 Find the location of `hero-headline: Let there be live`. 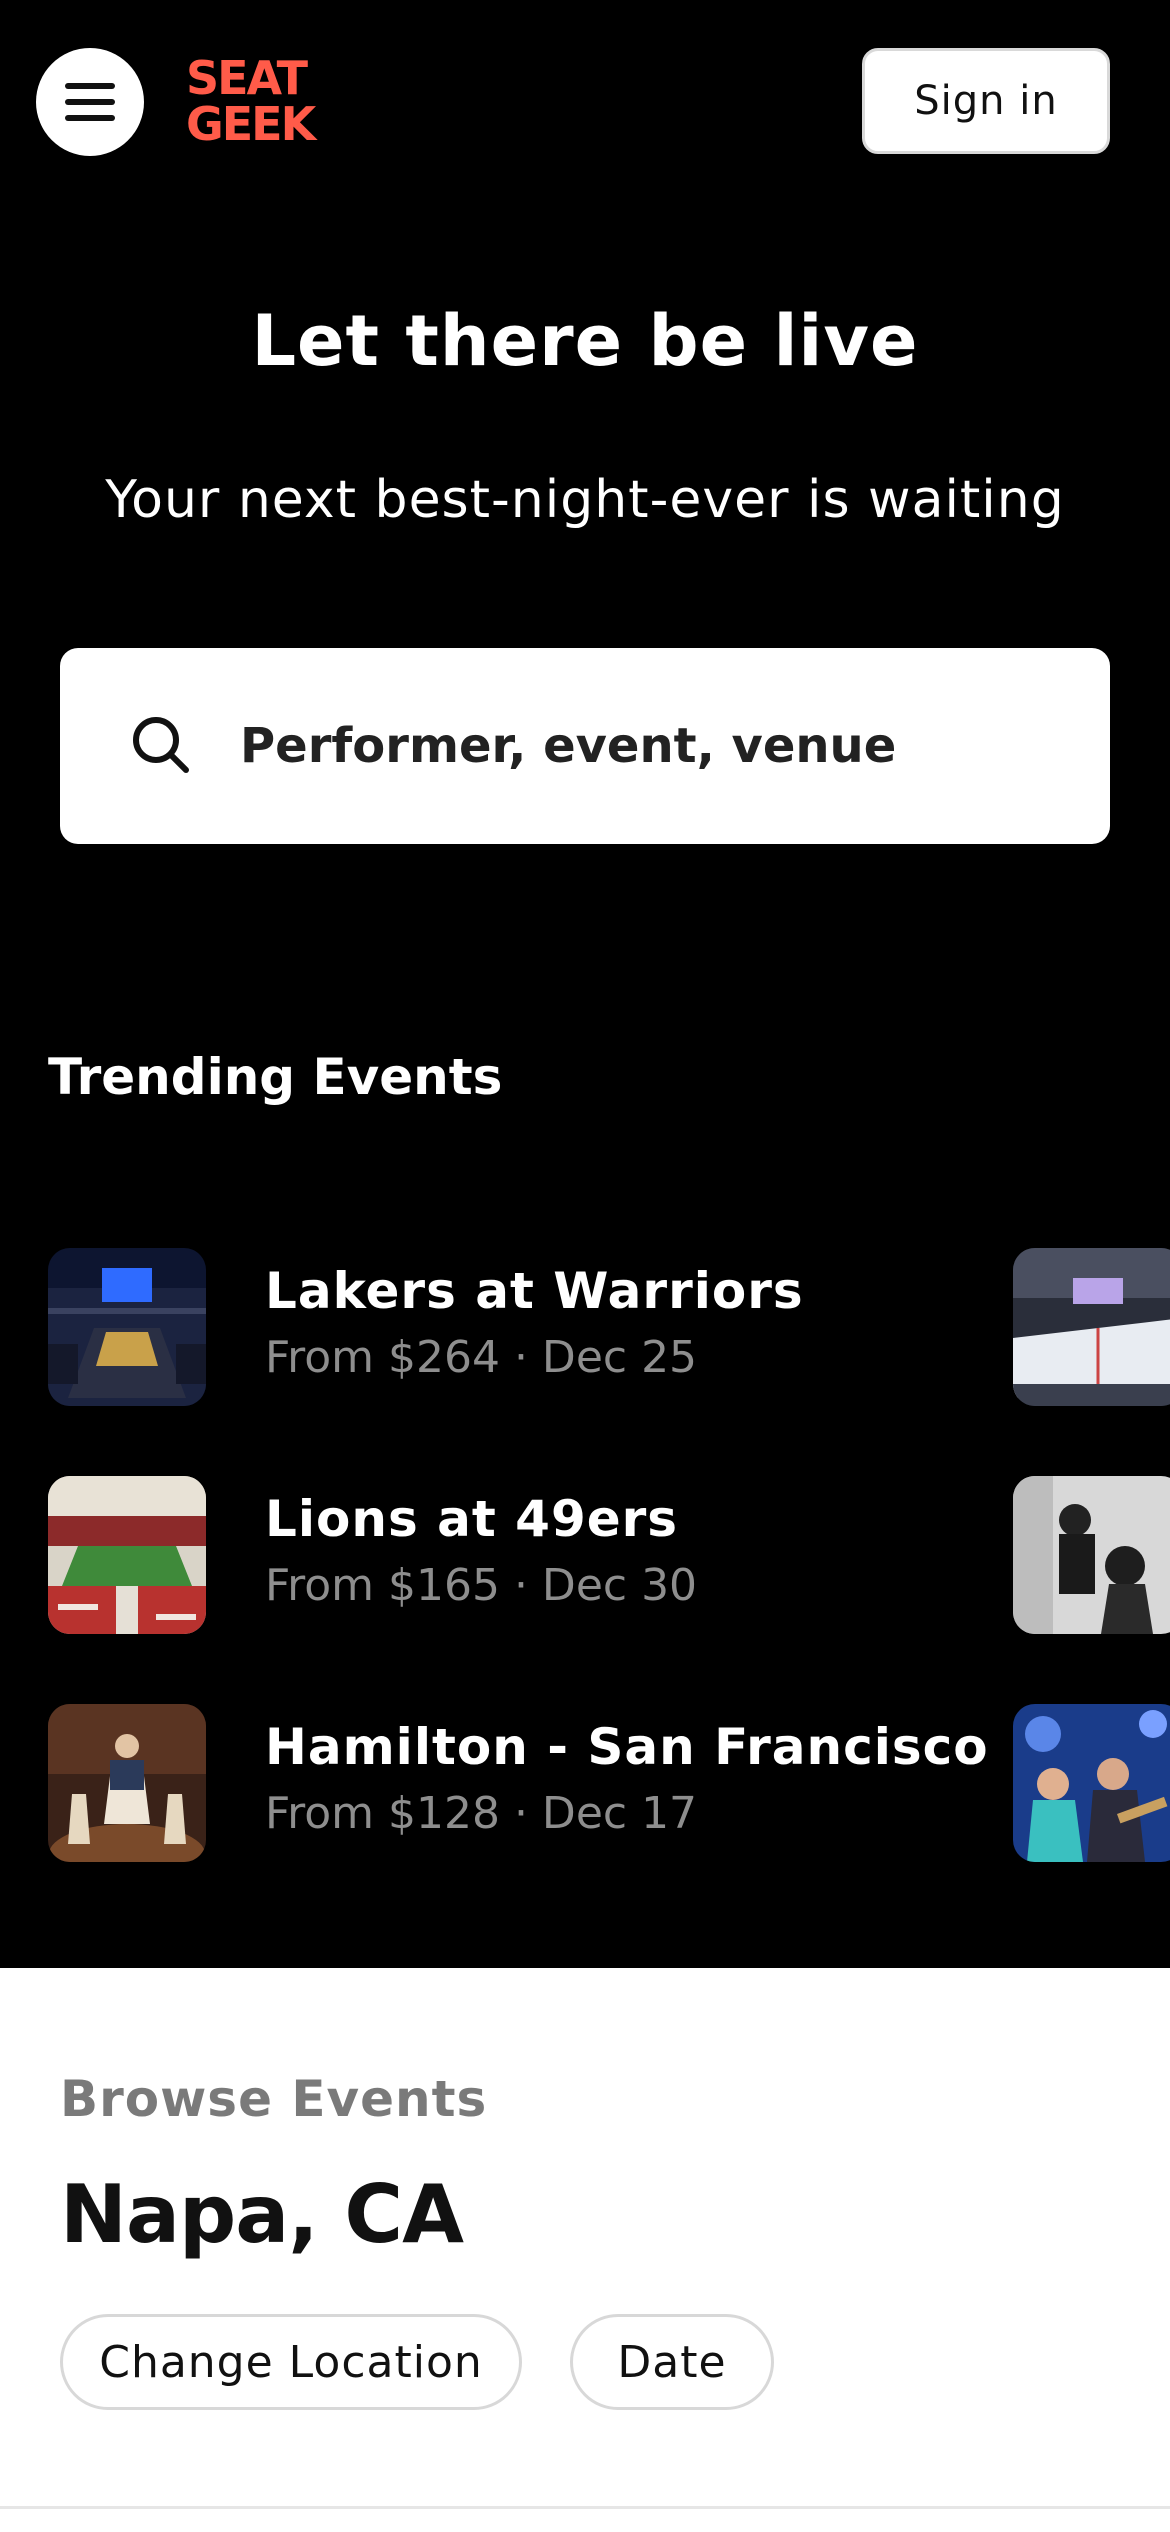

hero-headline: Let there be live is located at coordinates (585, 341).